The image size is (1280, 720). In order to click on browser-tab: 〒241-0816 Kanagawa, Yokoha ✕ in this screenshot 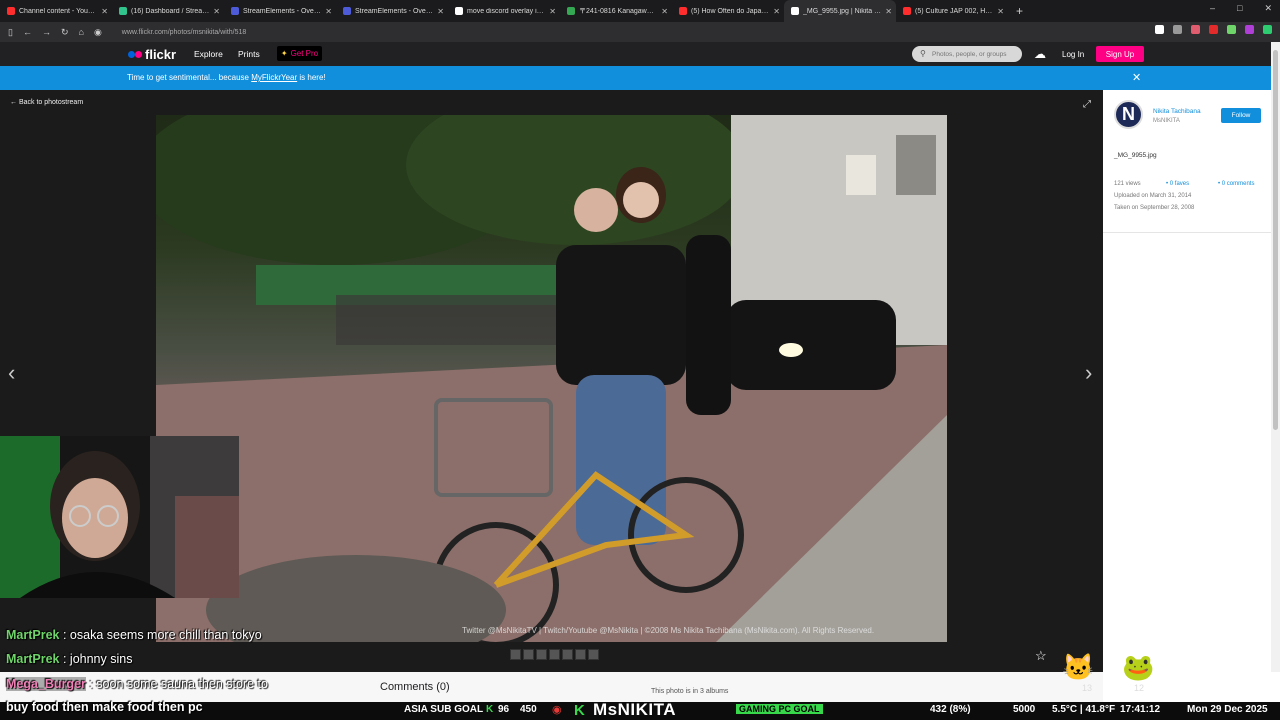, I will do `click(616, 11)`.